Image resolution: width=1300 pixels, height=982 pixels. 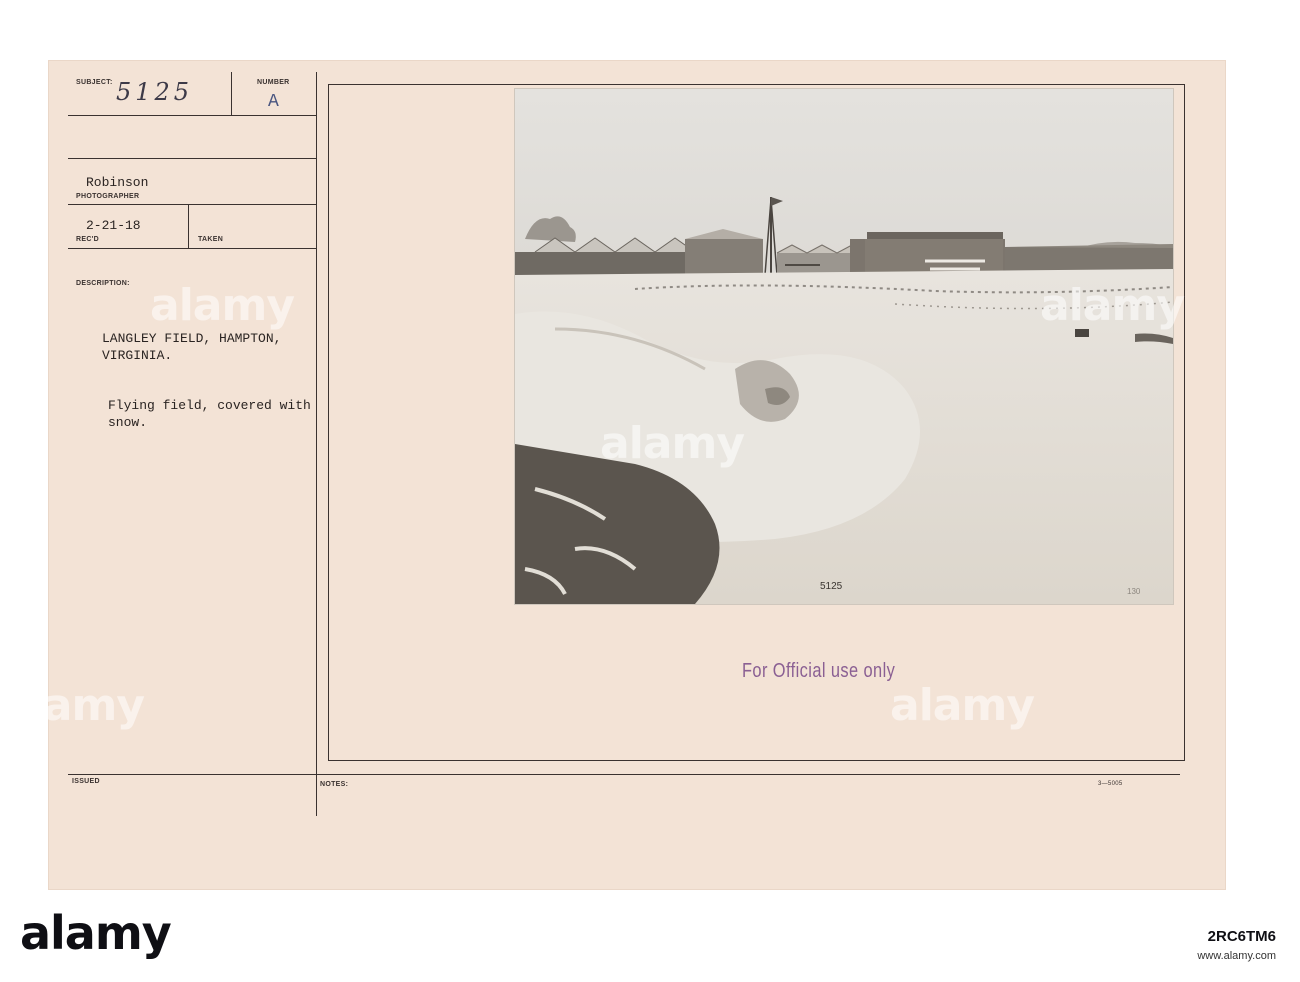 What do you see at coordinates (128, 422) in the screenshot?
I see `description-line: snow.` at bounding box center [128, 422].